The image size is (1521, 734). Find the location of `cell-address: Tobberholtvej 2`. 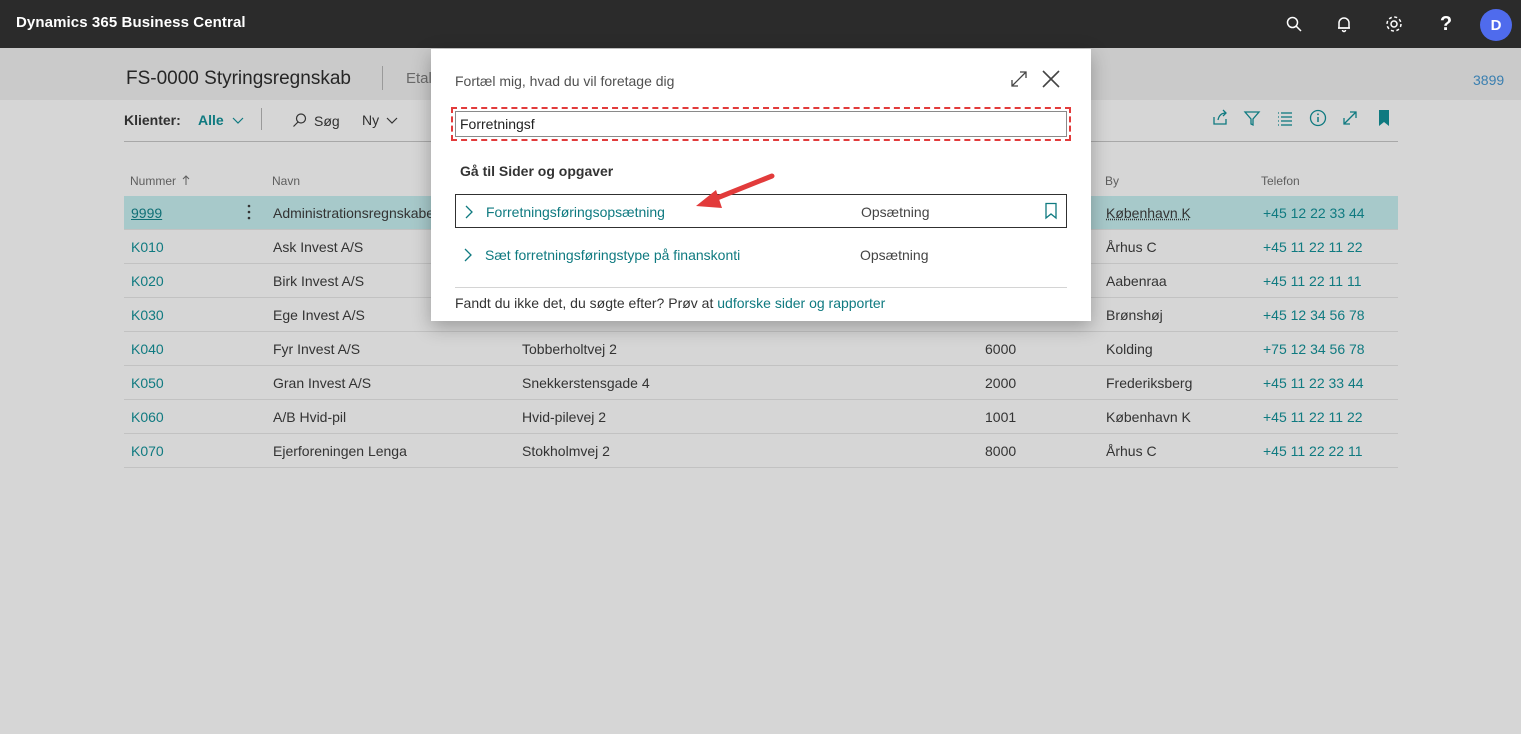

cell-address: Tobberholtvej 2 is located at coordinates (569, 349).